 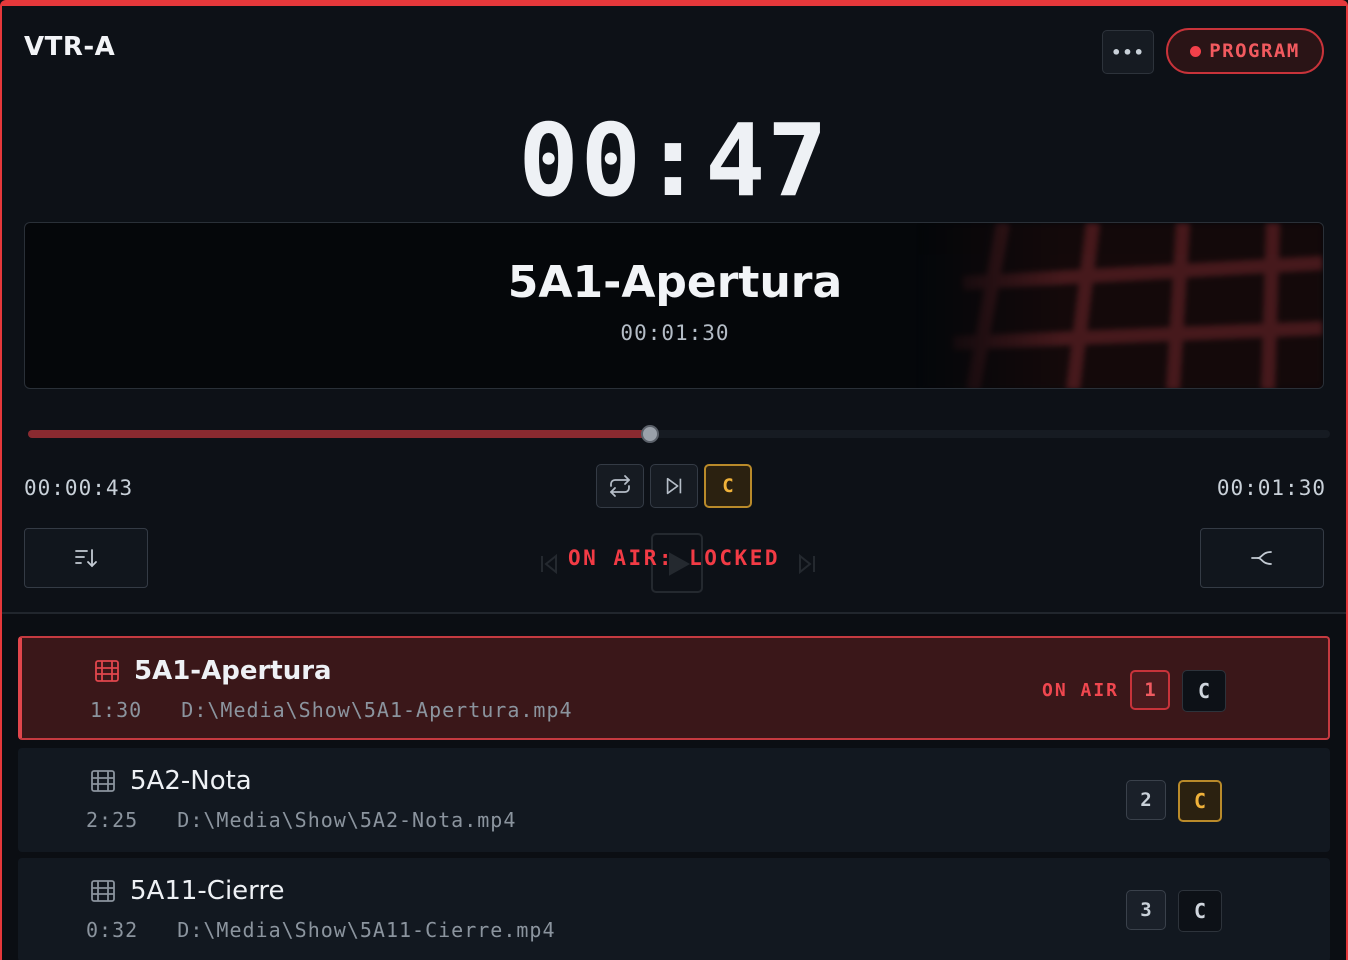 I want to click on more-button: •••, so click(x=1128, y=52).